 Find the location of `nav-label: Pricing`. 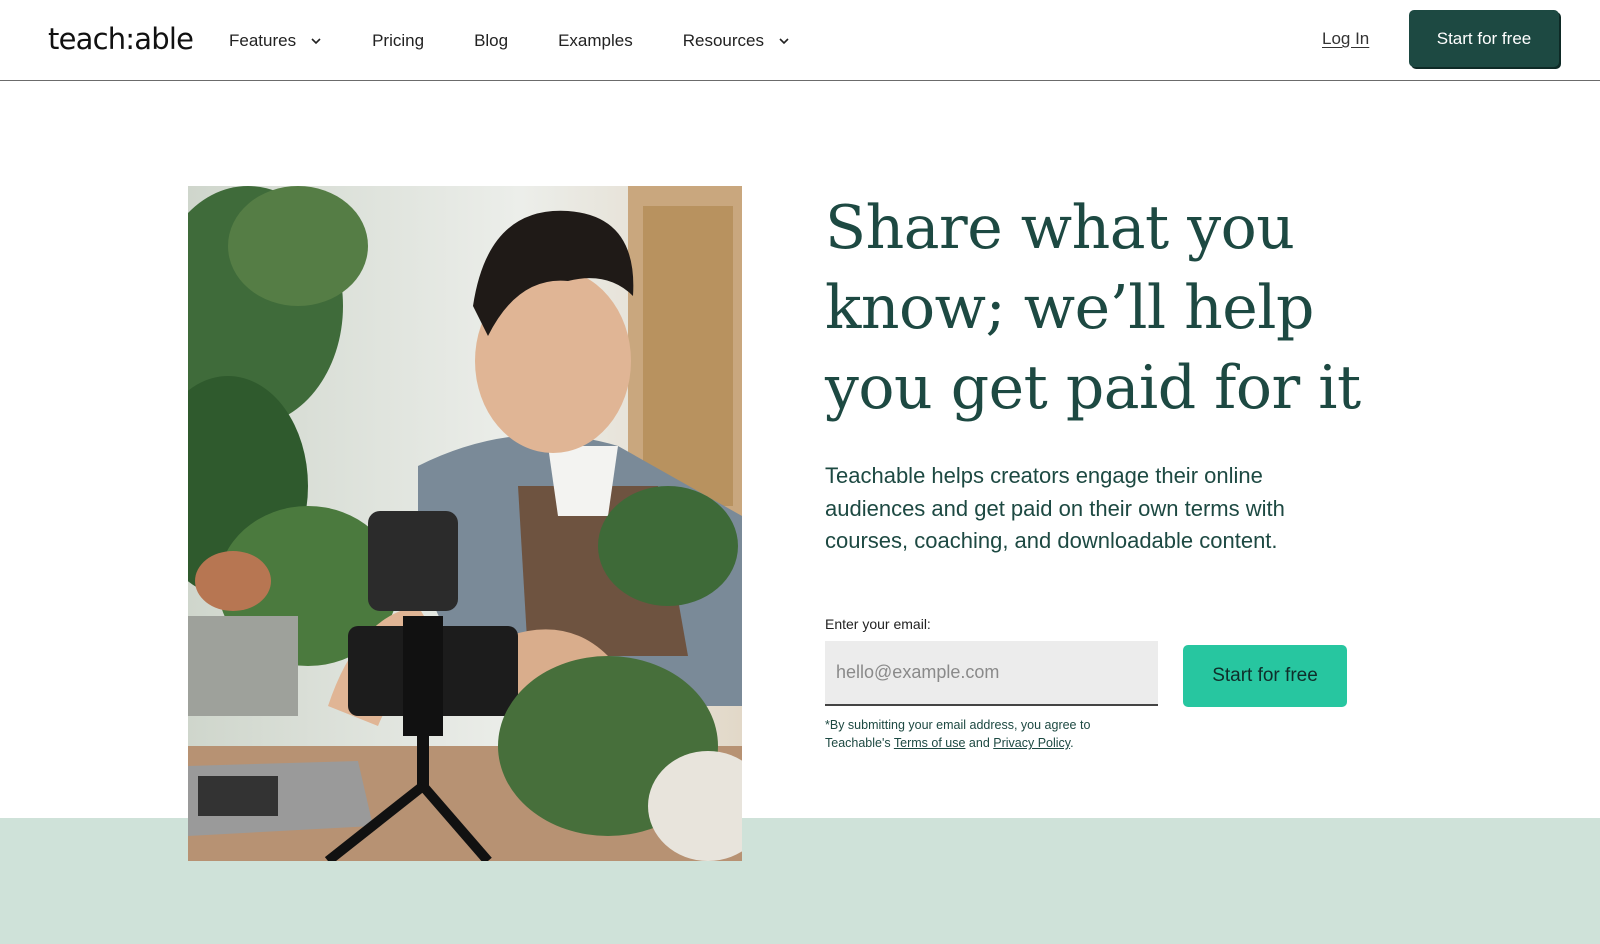

nav-label: Pricing is located at coordinates (398, 40).